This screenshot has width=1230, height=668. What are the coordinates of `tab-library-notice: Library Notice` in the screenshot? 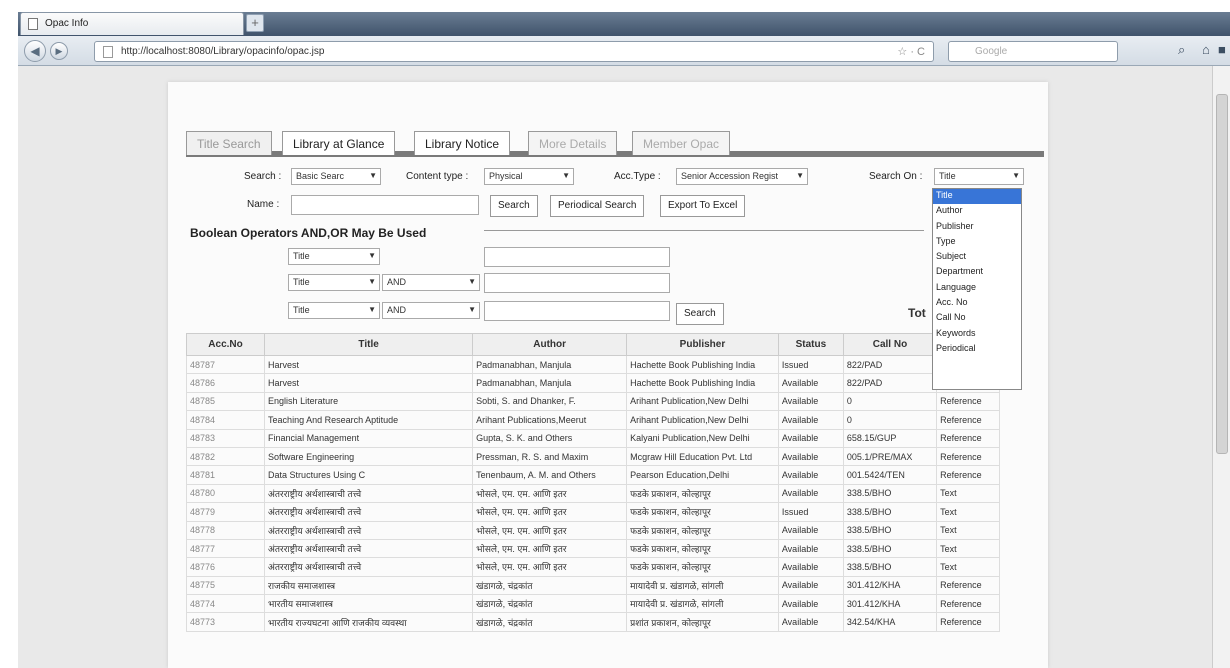 It's located at (462, 143).